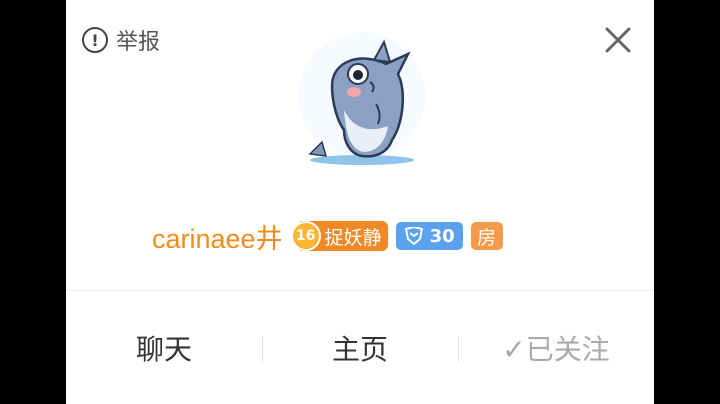 The image size is (720, 404). I want to click on homepage-button: 主页, so click(360, 347).